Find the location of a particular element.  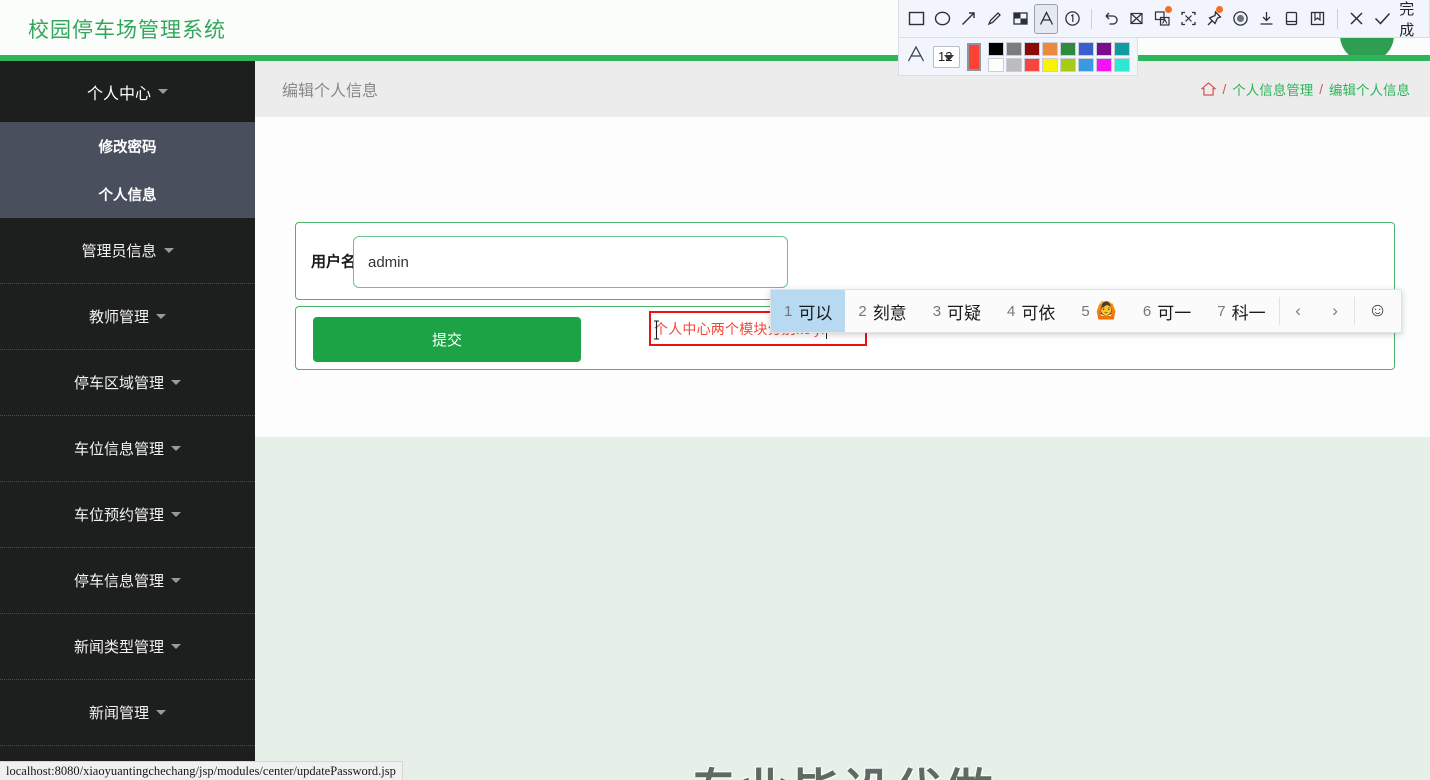

step-number-icon is located at coordinates (1072, 19).